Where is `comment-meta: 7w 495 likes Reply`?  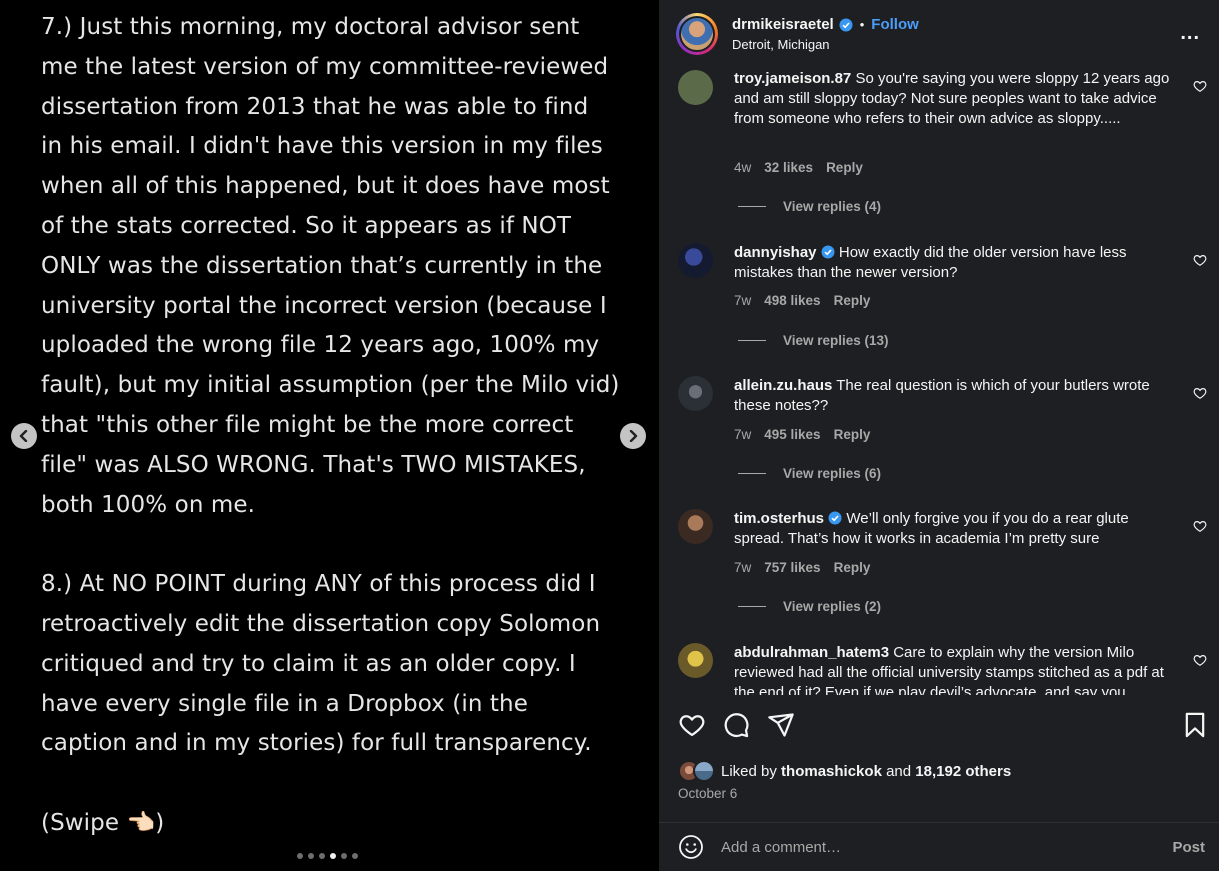
comment-meta: 7w 495 likes Reply is located at coordinates (802, 434).